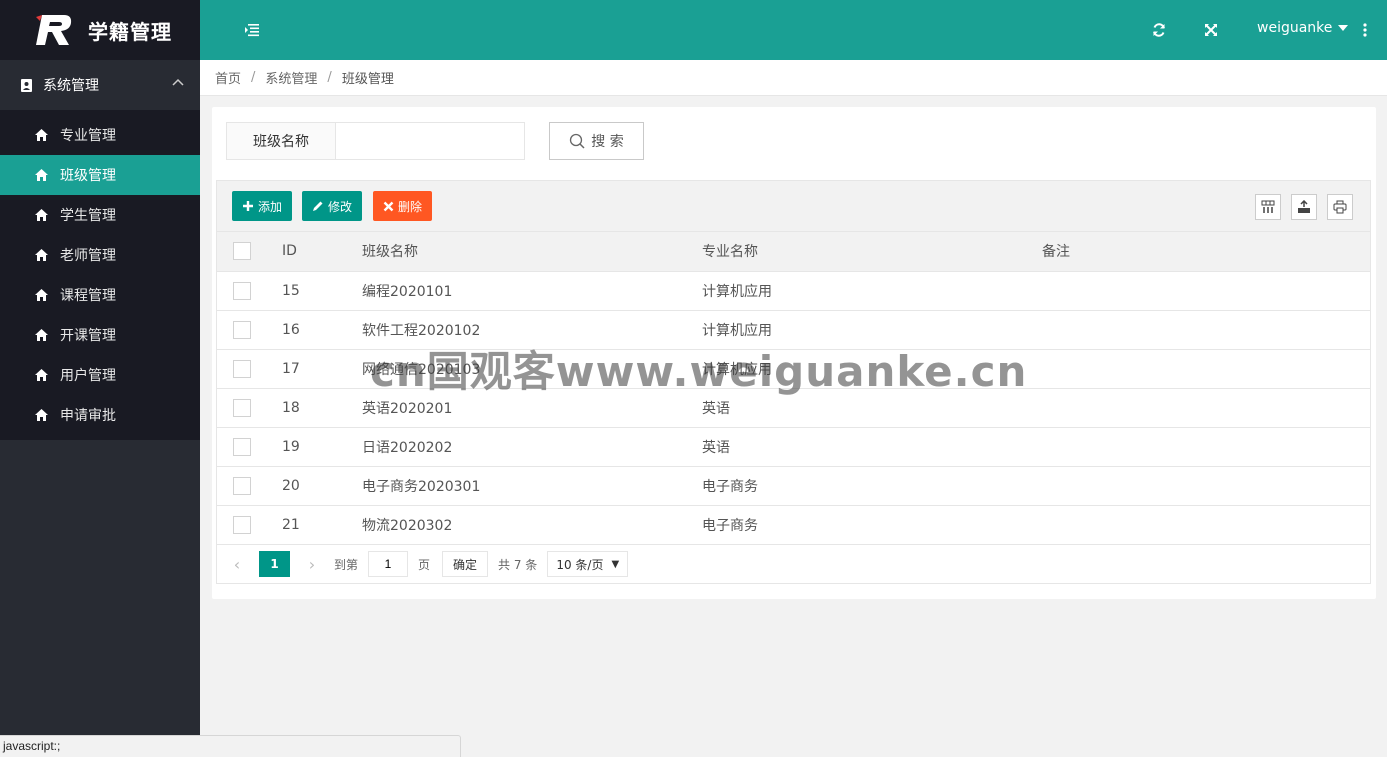  I want to click on sidebar-item: 用户管理, so click(100, 375).